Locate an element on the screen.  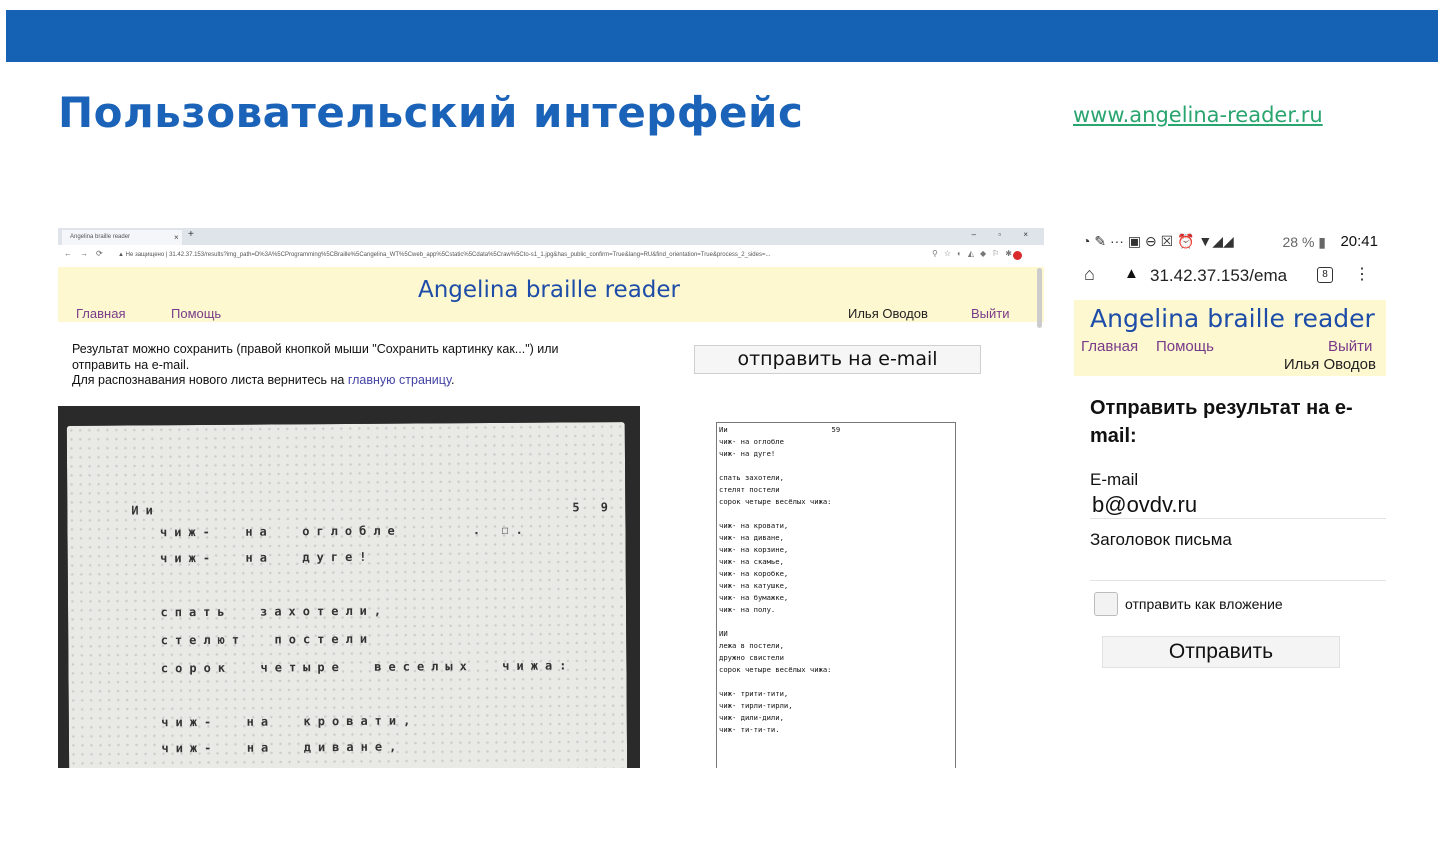
email-field is located at coordinates (1238, 505).